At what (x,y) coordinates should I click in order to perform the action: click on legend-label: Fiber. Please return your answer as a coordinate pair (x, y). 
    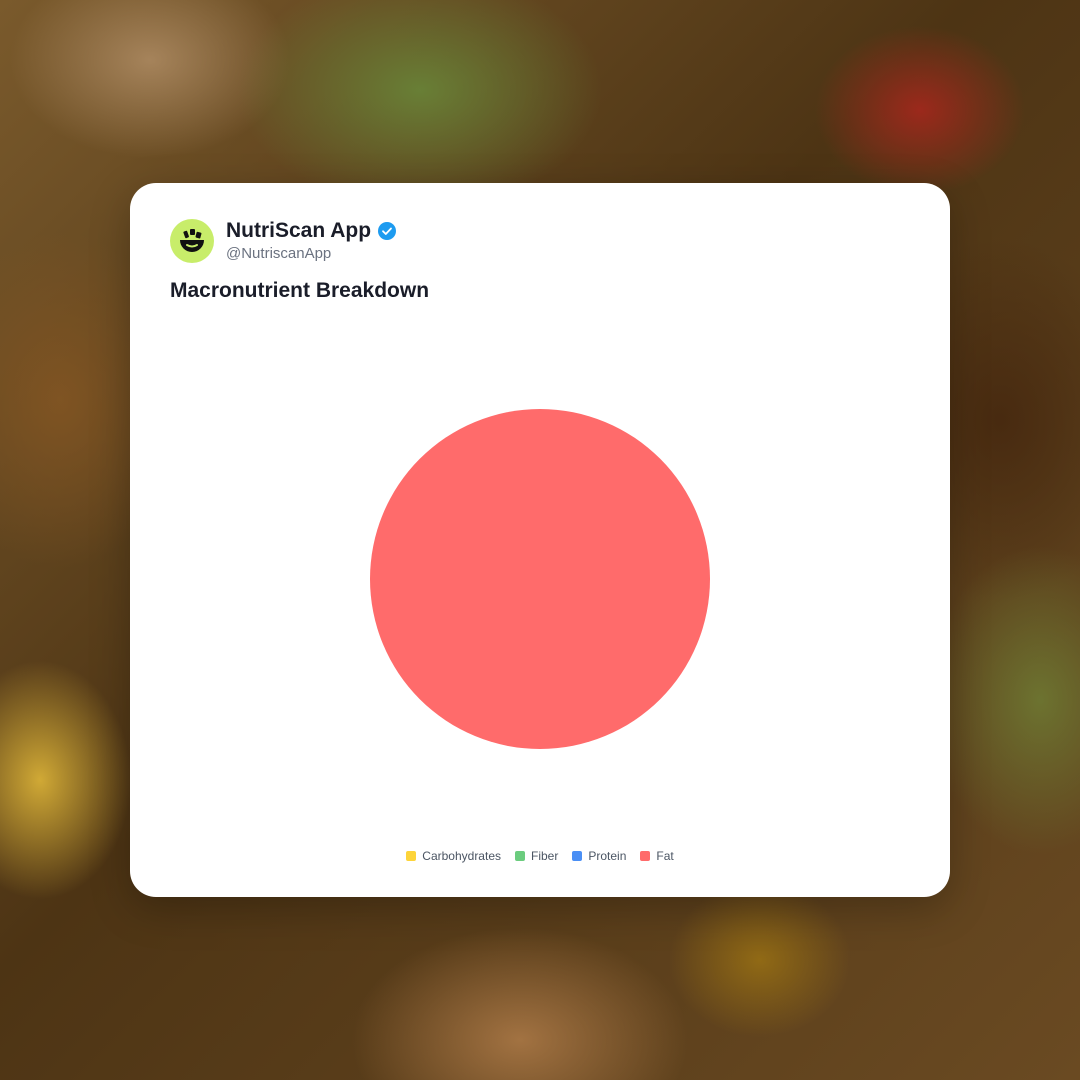
    Looking at the image, I should click on (545, 856).